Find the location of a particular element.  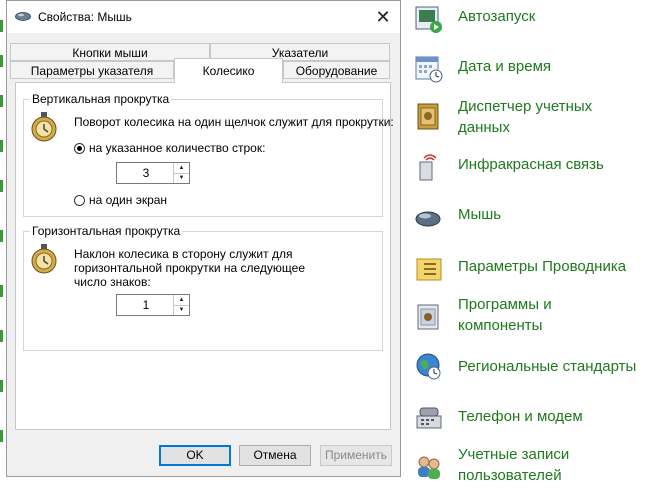

cp-item-region: Региональные стандарты is located at coordinates (530, 372).